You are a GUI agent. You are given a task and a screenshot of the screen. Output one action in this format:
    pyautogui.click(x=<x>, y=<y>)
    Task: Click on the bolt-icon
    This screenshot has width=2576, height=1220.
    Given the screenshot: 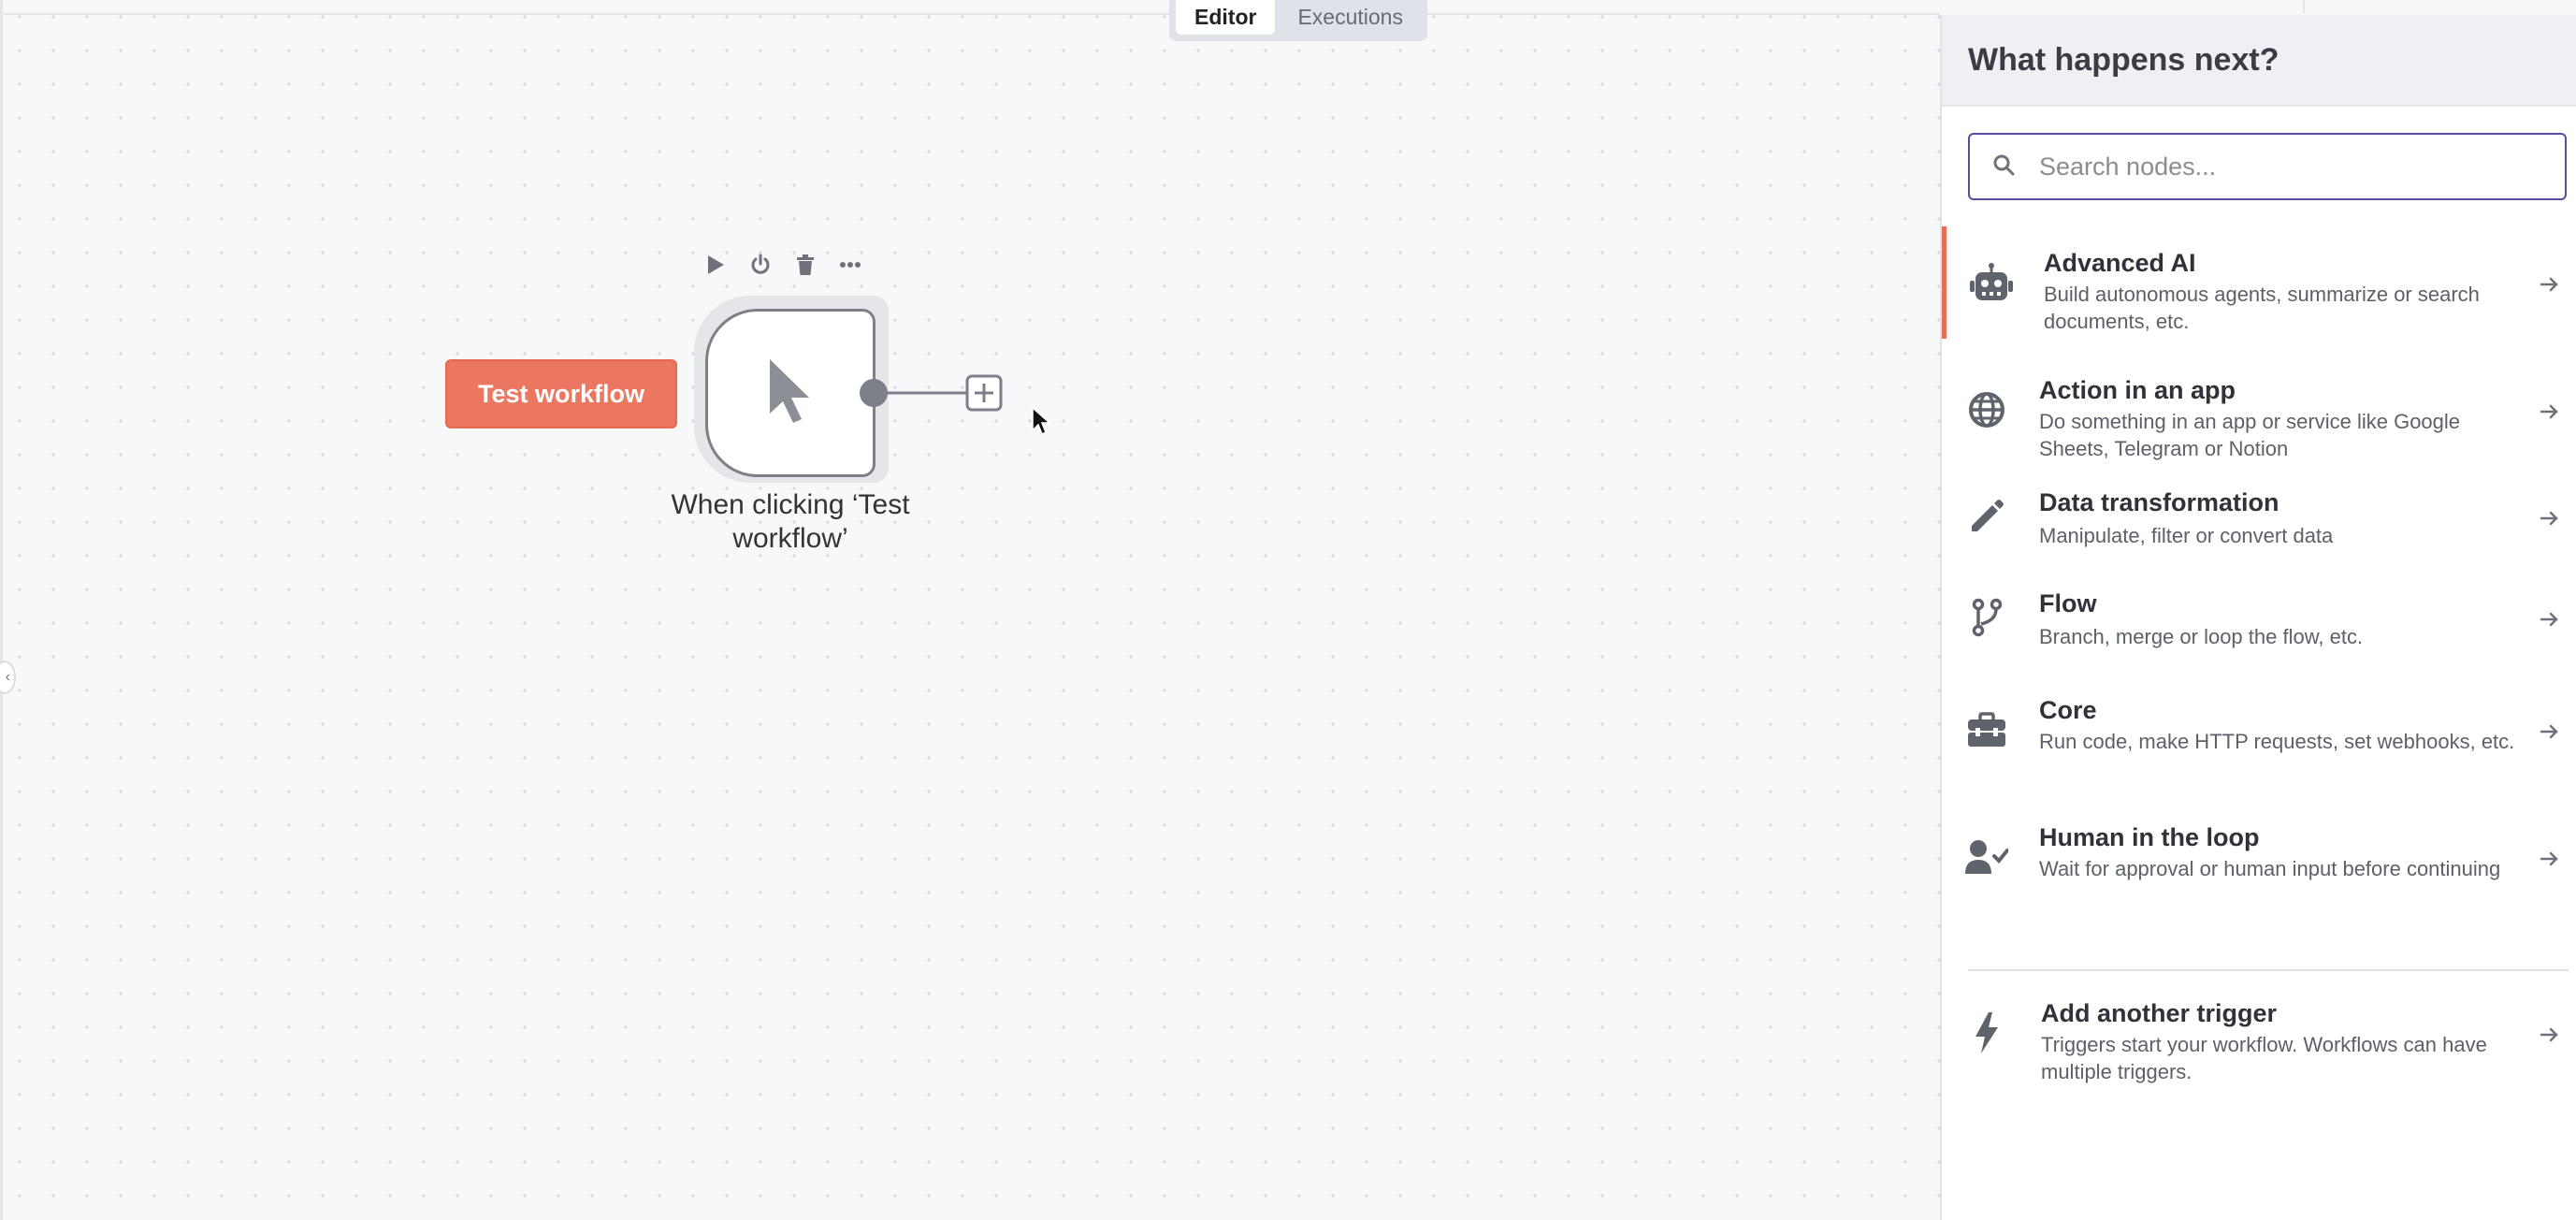 What is the action you would take?
    pyautogui.click(x=1986, y=1032)
    